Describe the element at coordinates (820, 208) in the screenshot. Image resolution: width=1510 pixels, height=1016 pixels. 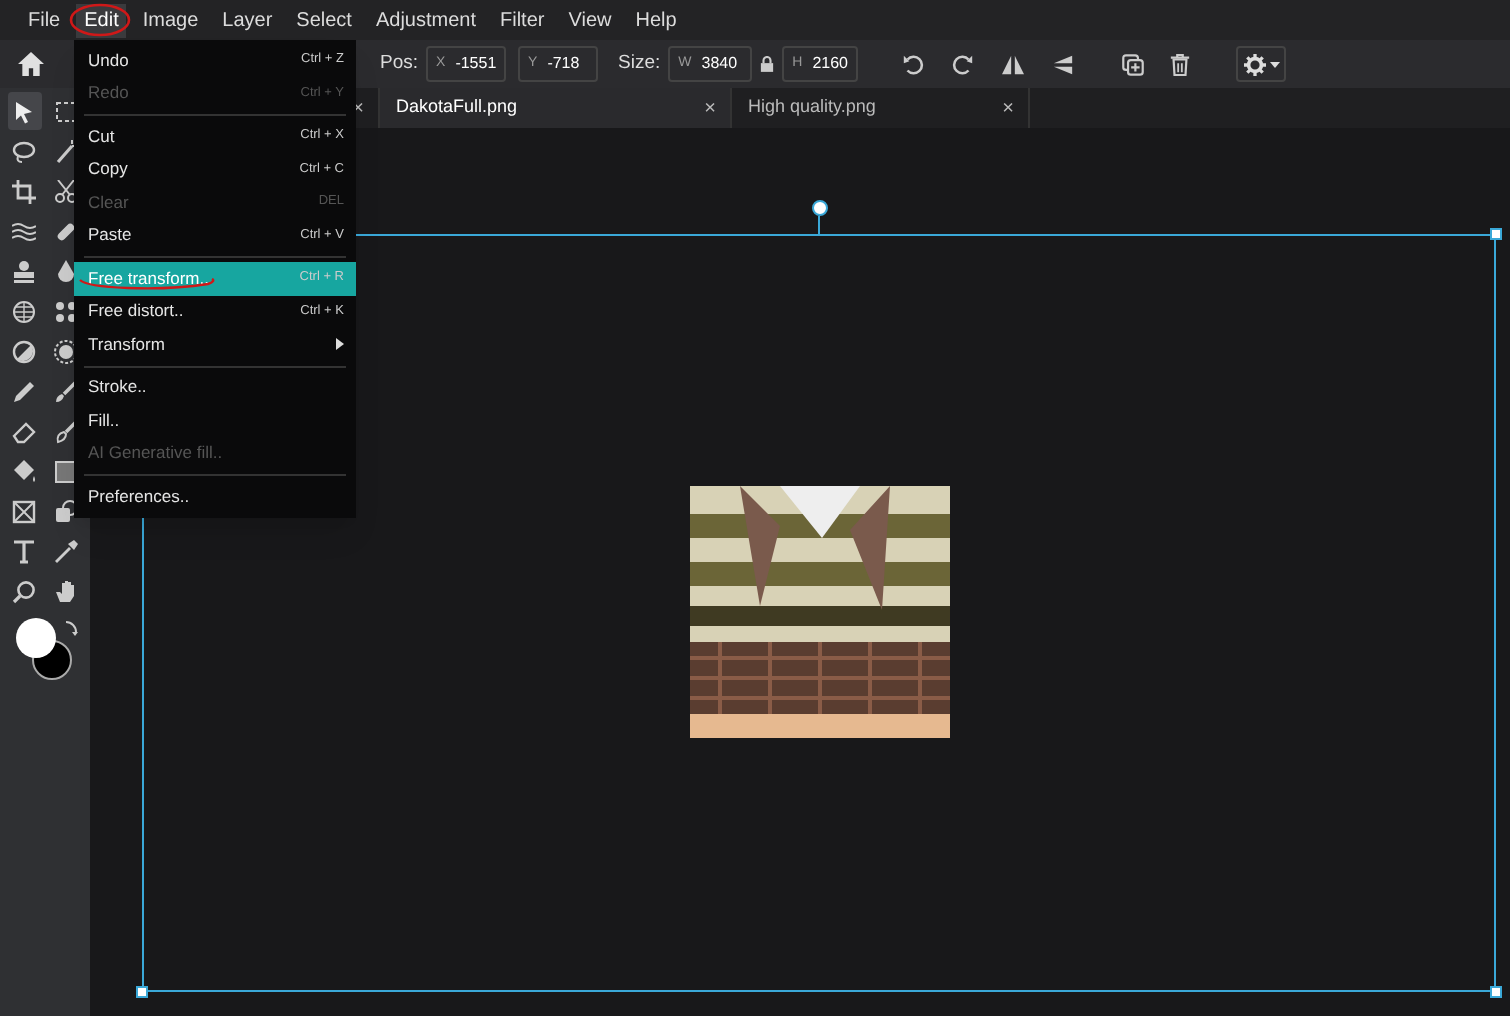
I see `rotate-handle` at that location.